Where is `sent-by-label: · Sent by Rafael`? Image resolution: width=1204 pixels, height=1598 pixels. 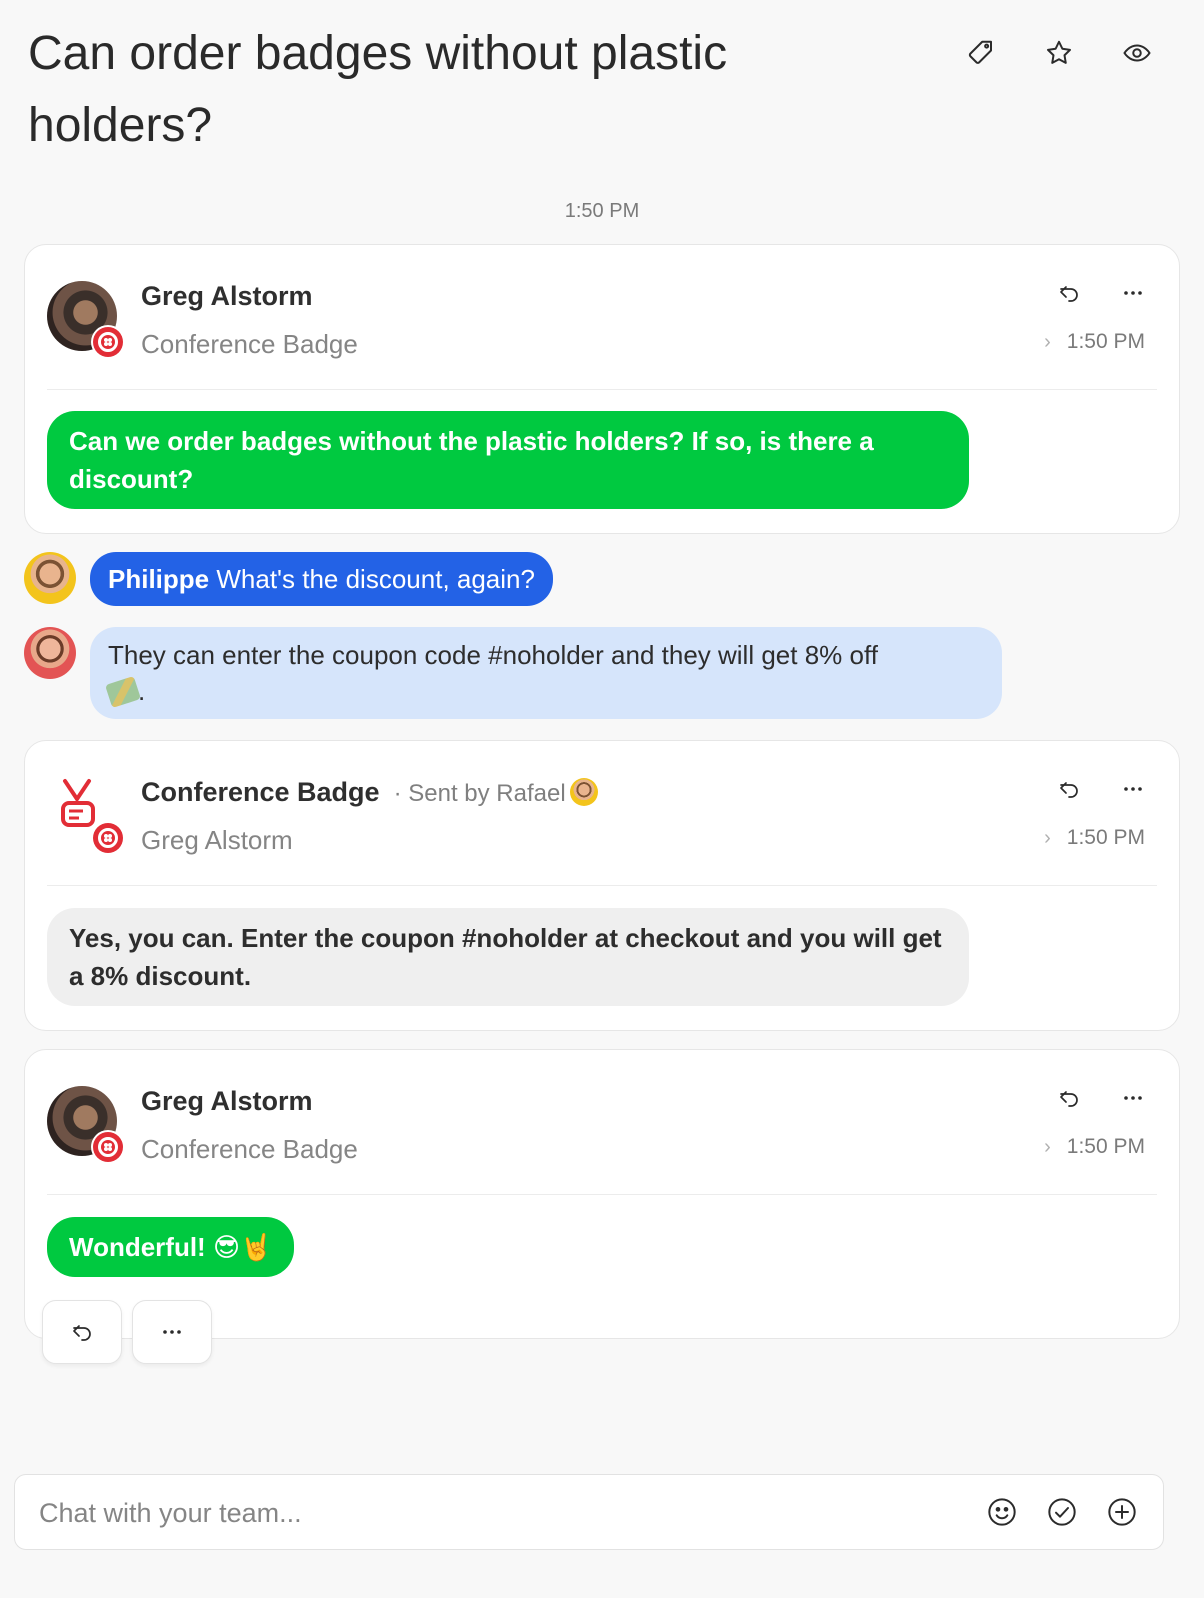 sent-by-label: · Sent by Rafael is located at coordinates (496, 792).